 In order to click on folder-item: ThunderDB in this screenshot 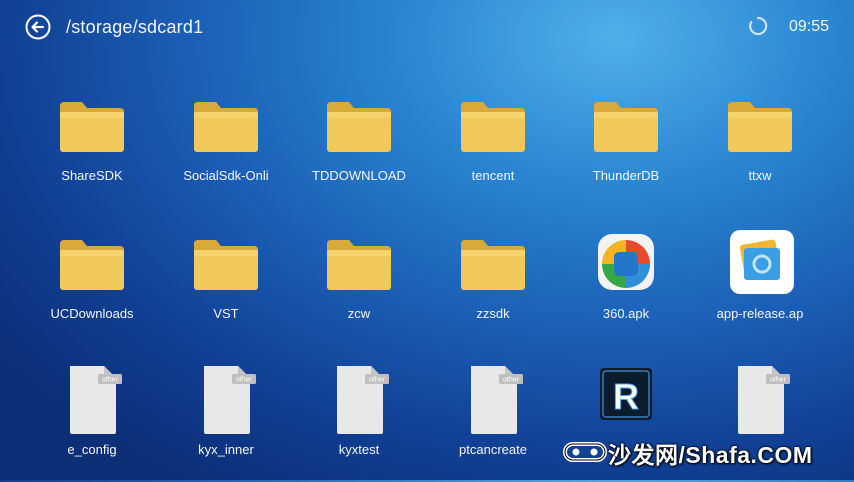, I will do `click(626, 148)`.